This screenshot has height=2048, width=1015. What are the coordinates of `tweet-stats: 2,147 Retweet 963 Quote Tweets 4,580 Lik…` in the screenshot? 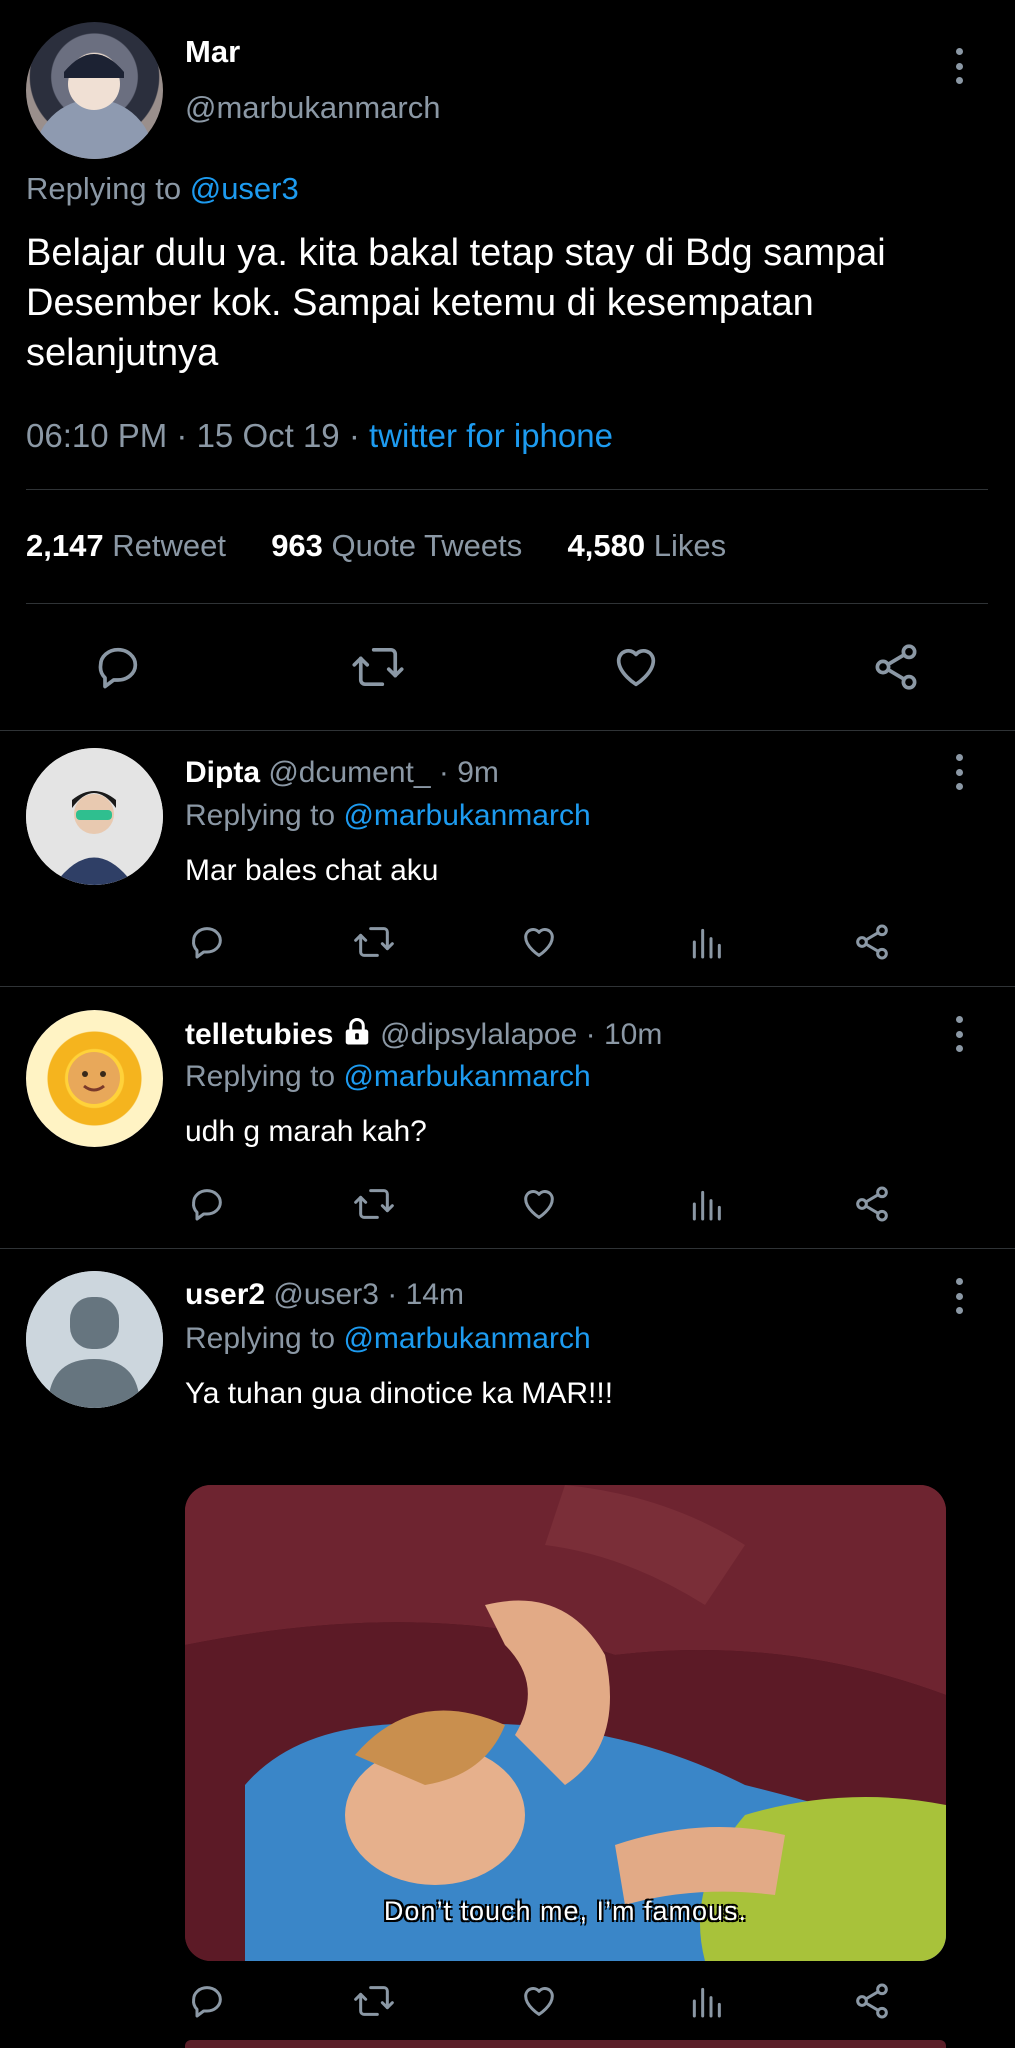 It's located at (376, 546).